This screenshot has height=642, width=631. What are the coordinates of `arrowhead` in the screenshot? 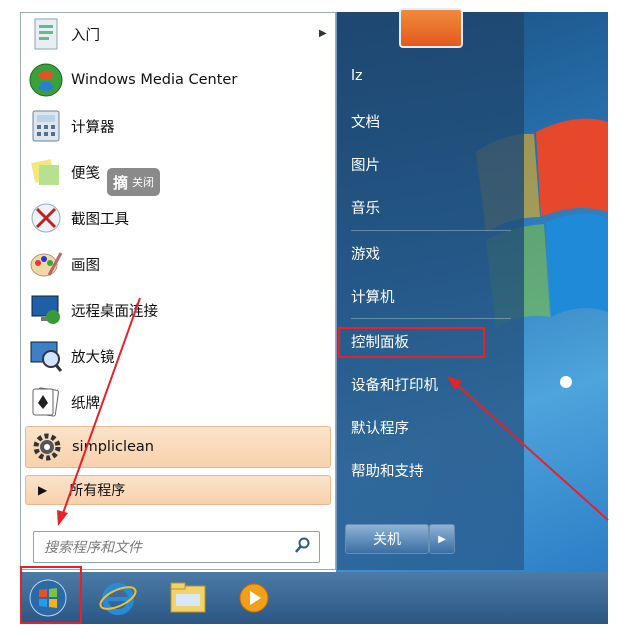 It's located at (62, 518).